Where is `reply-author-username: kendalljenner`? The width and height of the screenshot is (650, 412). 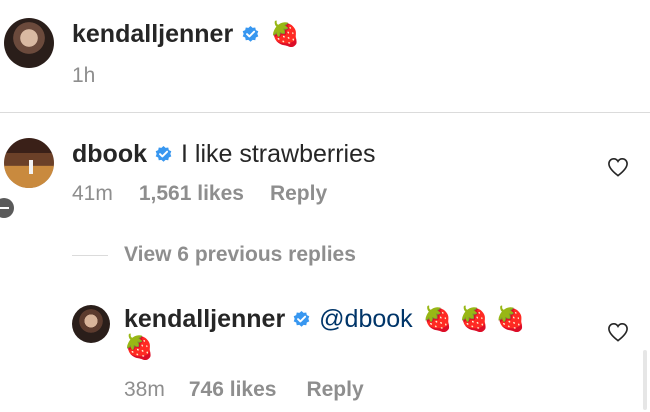 reply-author-username: kendalljenner is located at coordinates (204, 319).